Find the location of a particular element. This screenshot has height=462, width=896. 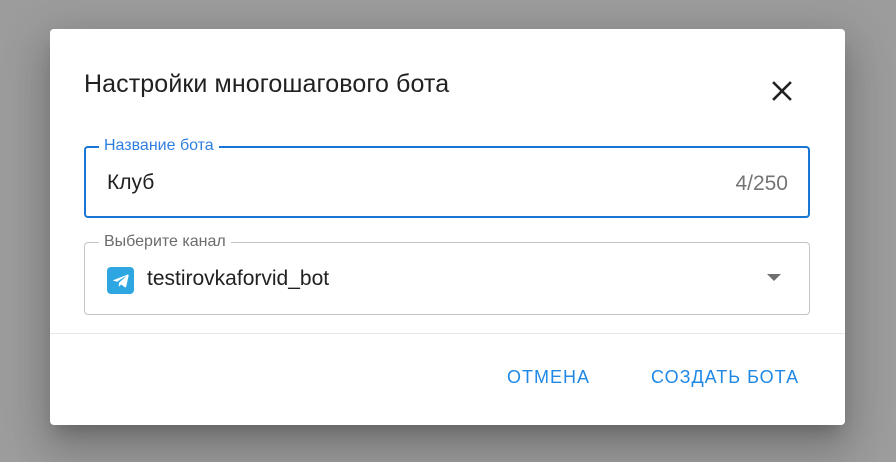

channel-select-value: testirovkaforvid_bot is located at coordinates (238, 278).